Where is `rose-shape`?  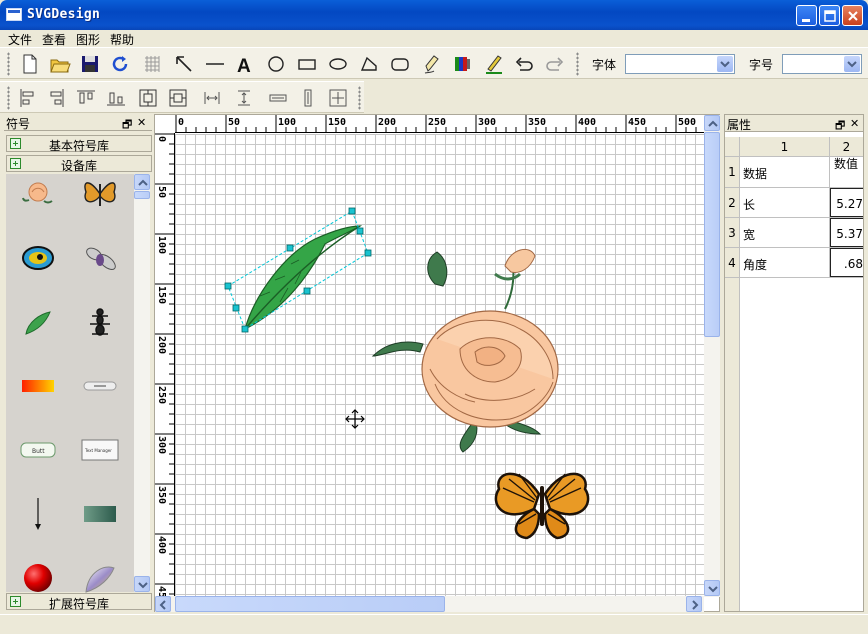
rose-shape is located at coordinates (465, 350).